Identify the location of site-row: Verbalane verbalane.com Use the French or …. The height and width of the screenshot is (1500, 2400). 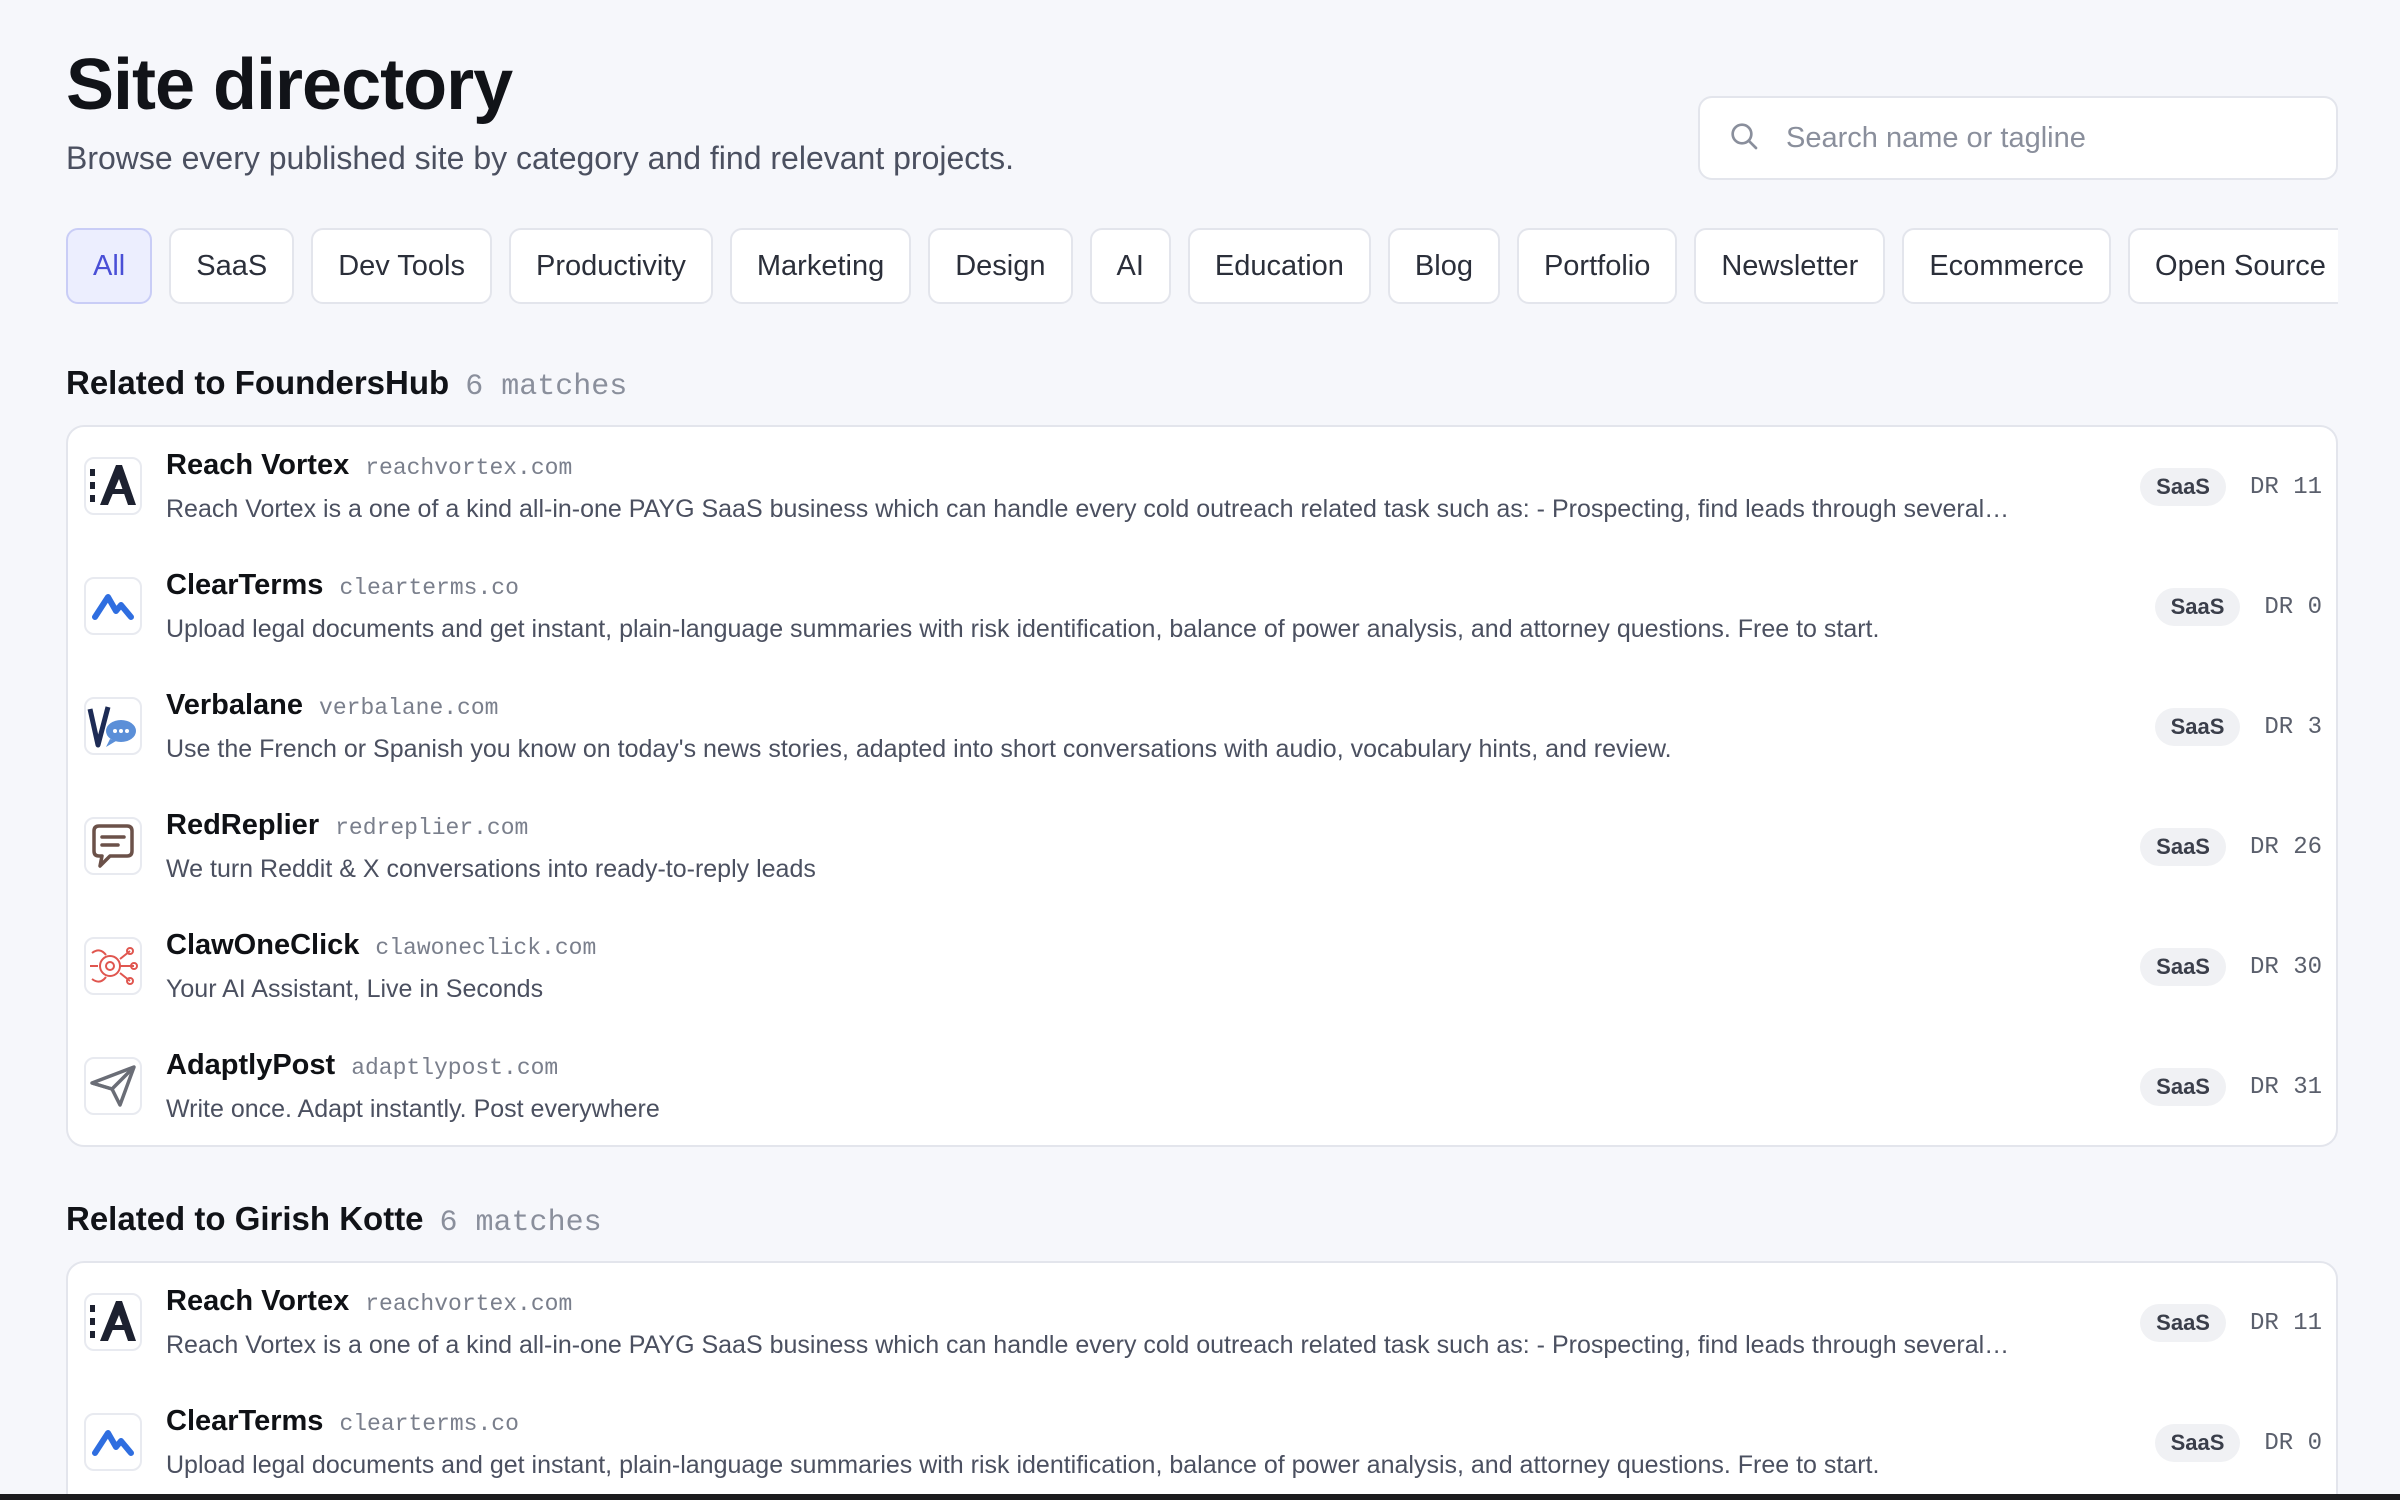
(1202, 727).